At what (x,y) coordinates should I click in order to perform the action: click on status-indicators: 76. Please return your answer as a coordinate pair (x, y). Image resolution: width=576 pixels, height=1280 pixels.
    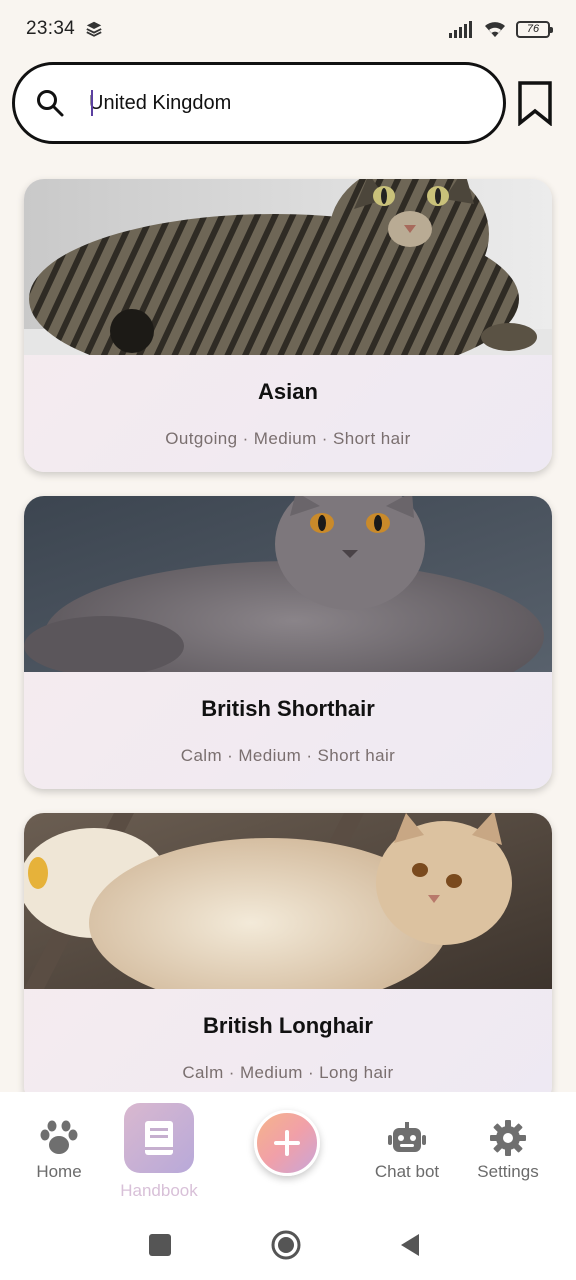
    Looking at the image, I should click on (500, 29).